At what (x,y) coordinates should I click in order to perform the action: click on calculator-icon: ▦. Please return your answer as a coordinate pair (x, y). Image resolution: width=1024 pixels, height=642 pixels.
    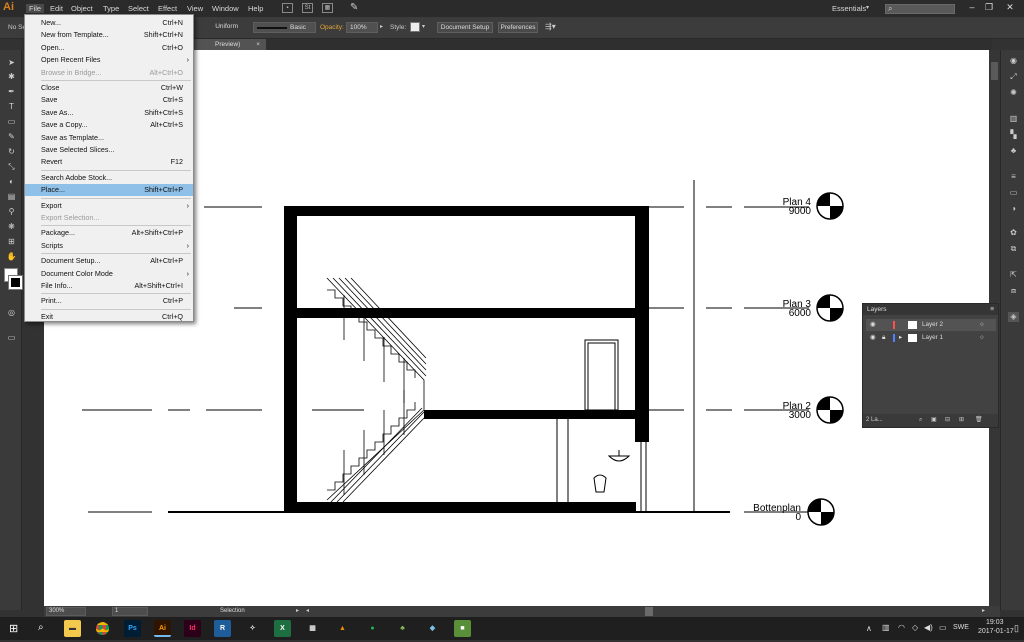
    Looking at the image, I should click on (312, 628).